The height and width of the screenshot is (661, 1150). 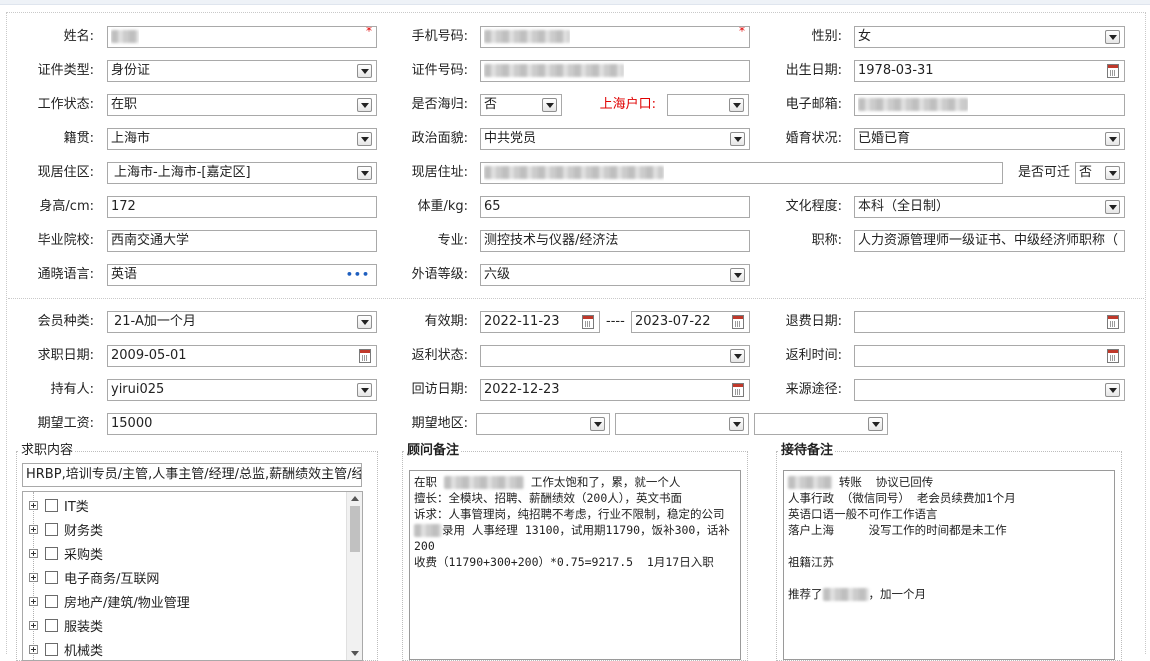 What do you see at coordinates (192, 475) in the screenshot?
I see `job-summary-field: HRBP,培训专员/主管,人事主管/经理/总监,薪酬绩效主管/经` at bounding box center [192, 475].